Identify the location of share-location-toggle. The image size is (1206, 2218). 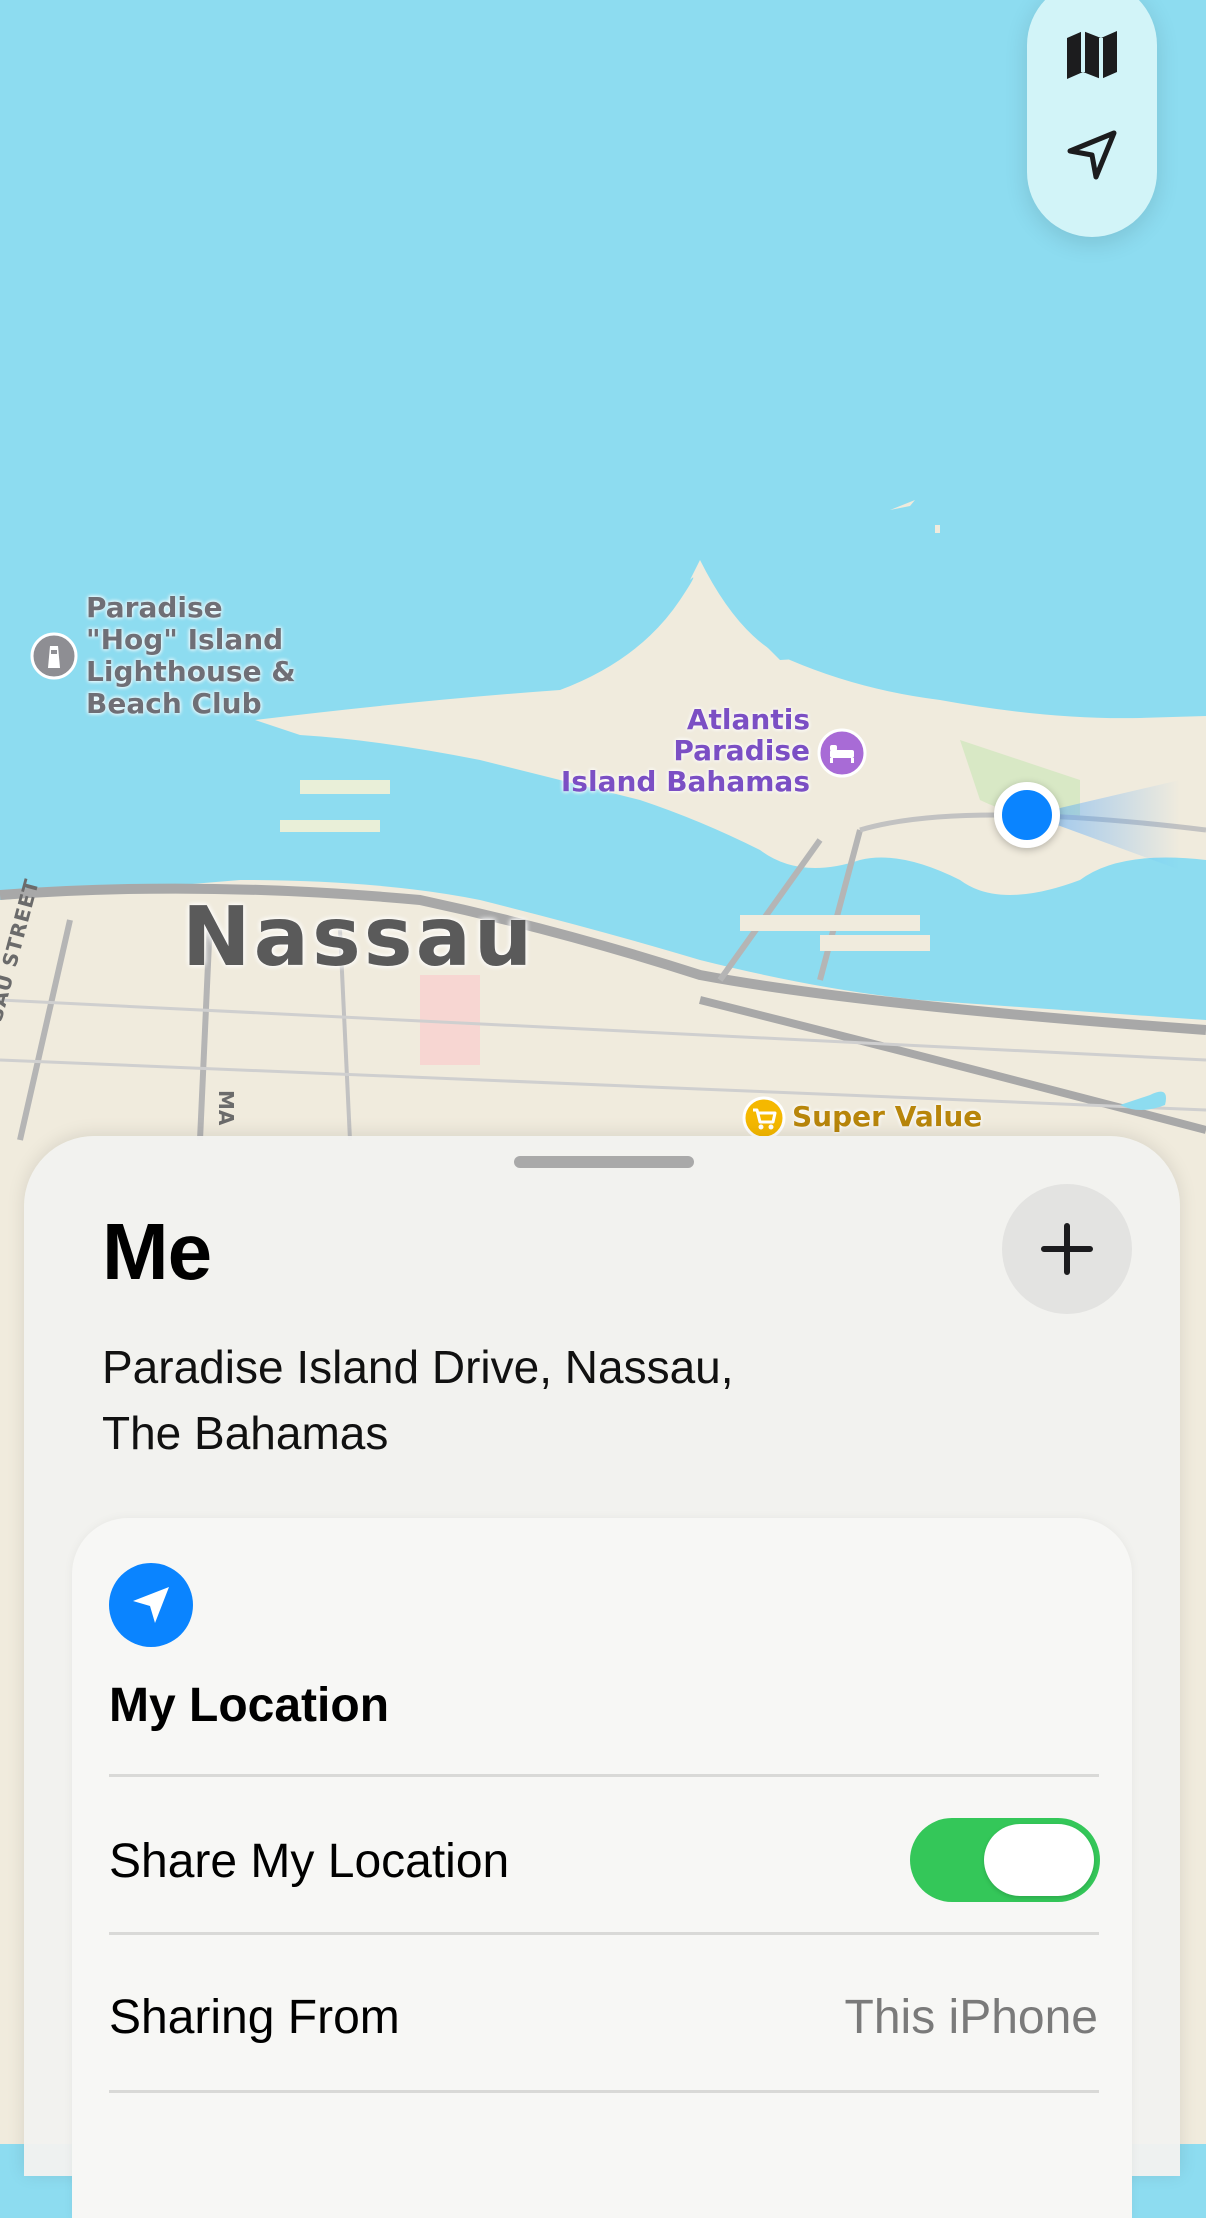
(1005, 1860).